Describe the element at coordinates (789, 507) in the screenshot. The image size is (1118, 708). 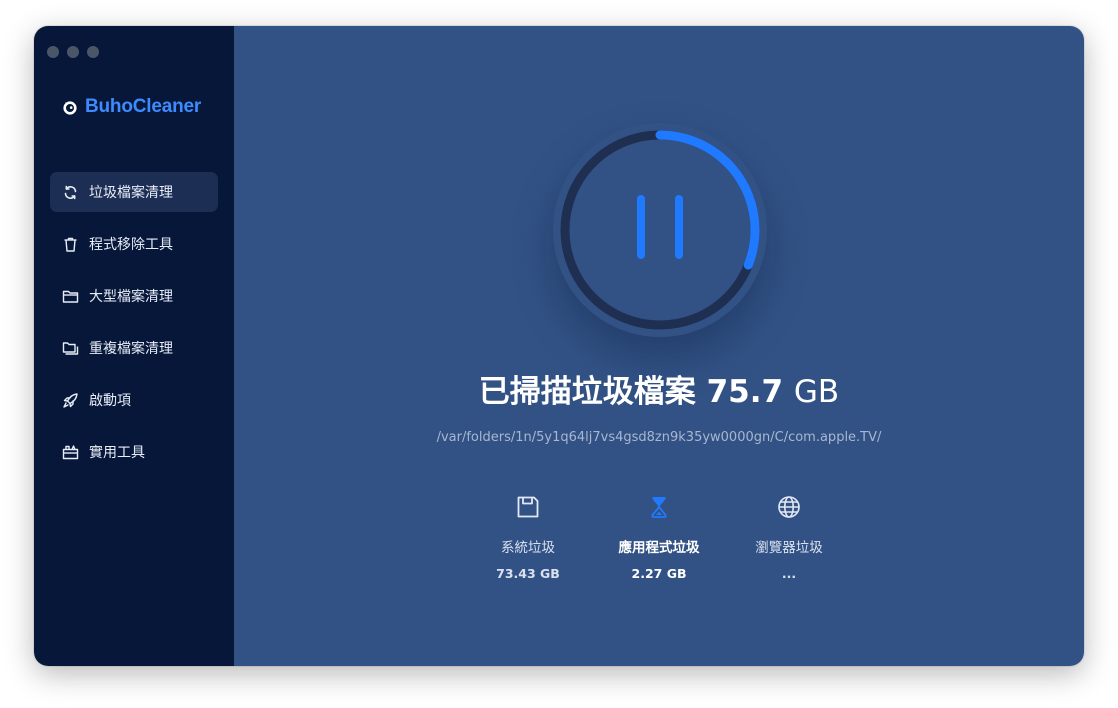
I see `globe-icon` at that location.